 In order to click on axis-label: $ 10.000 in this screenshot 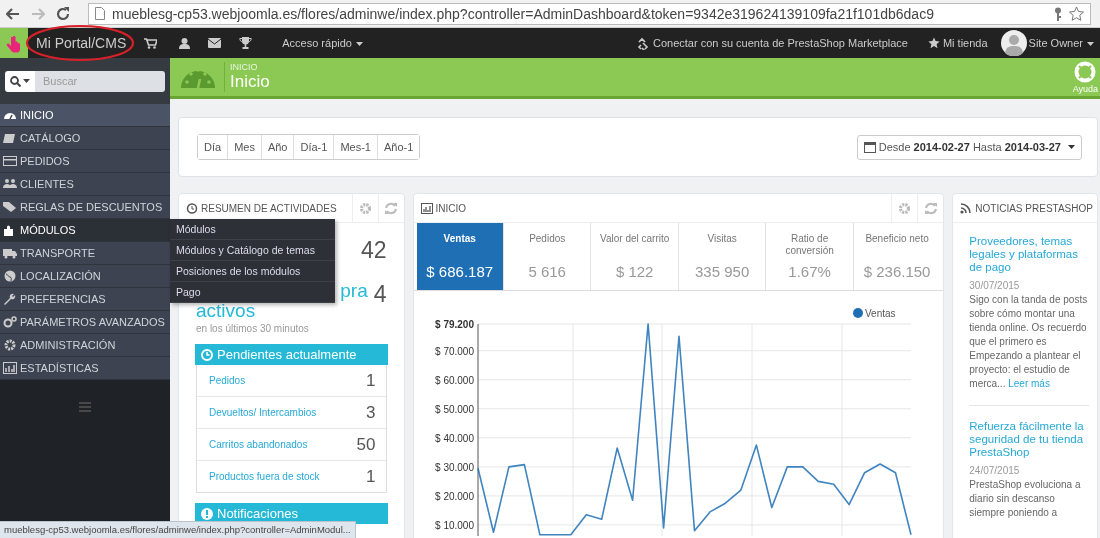, I will do `click(454, 525)`.